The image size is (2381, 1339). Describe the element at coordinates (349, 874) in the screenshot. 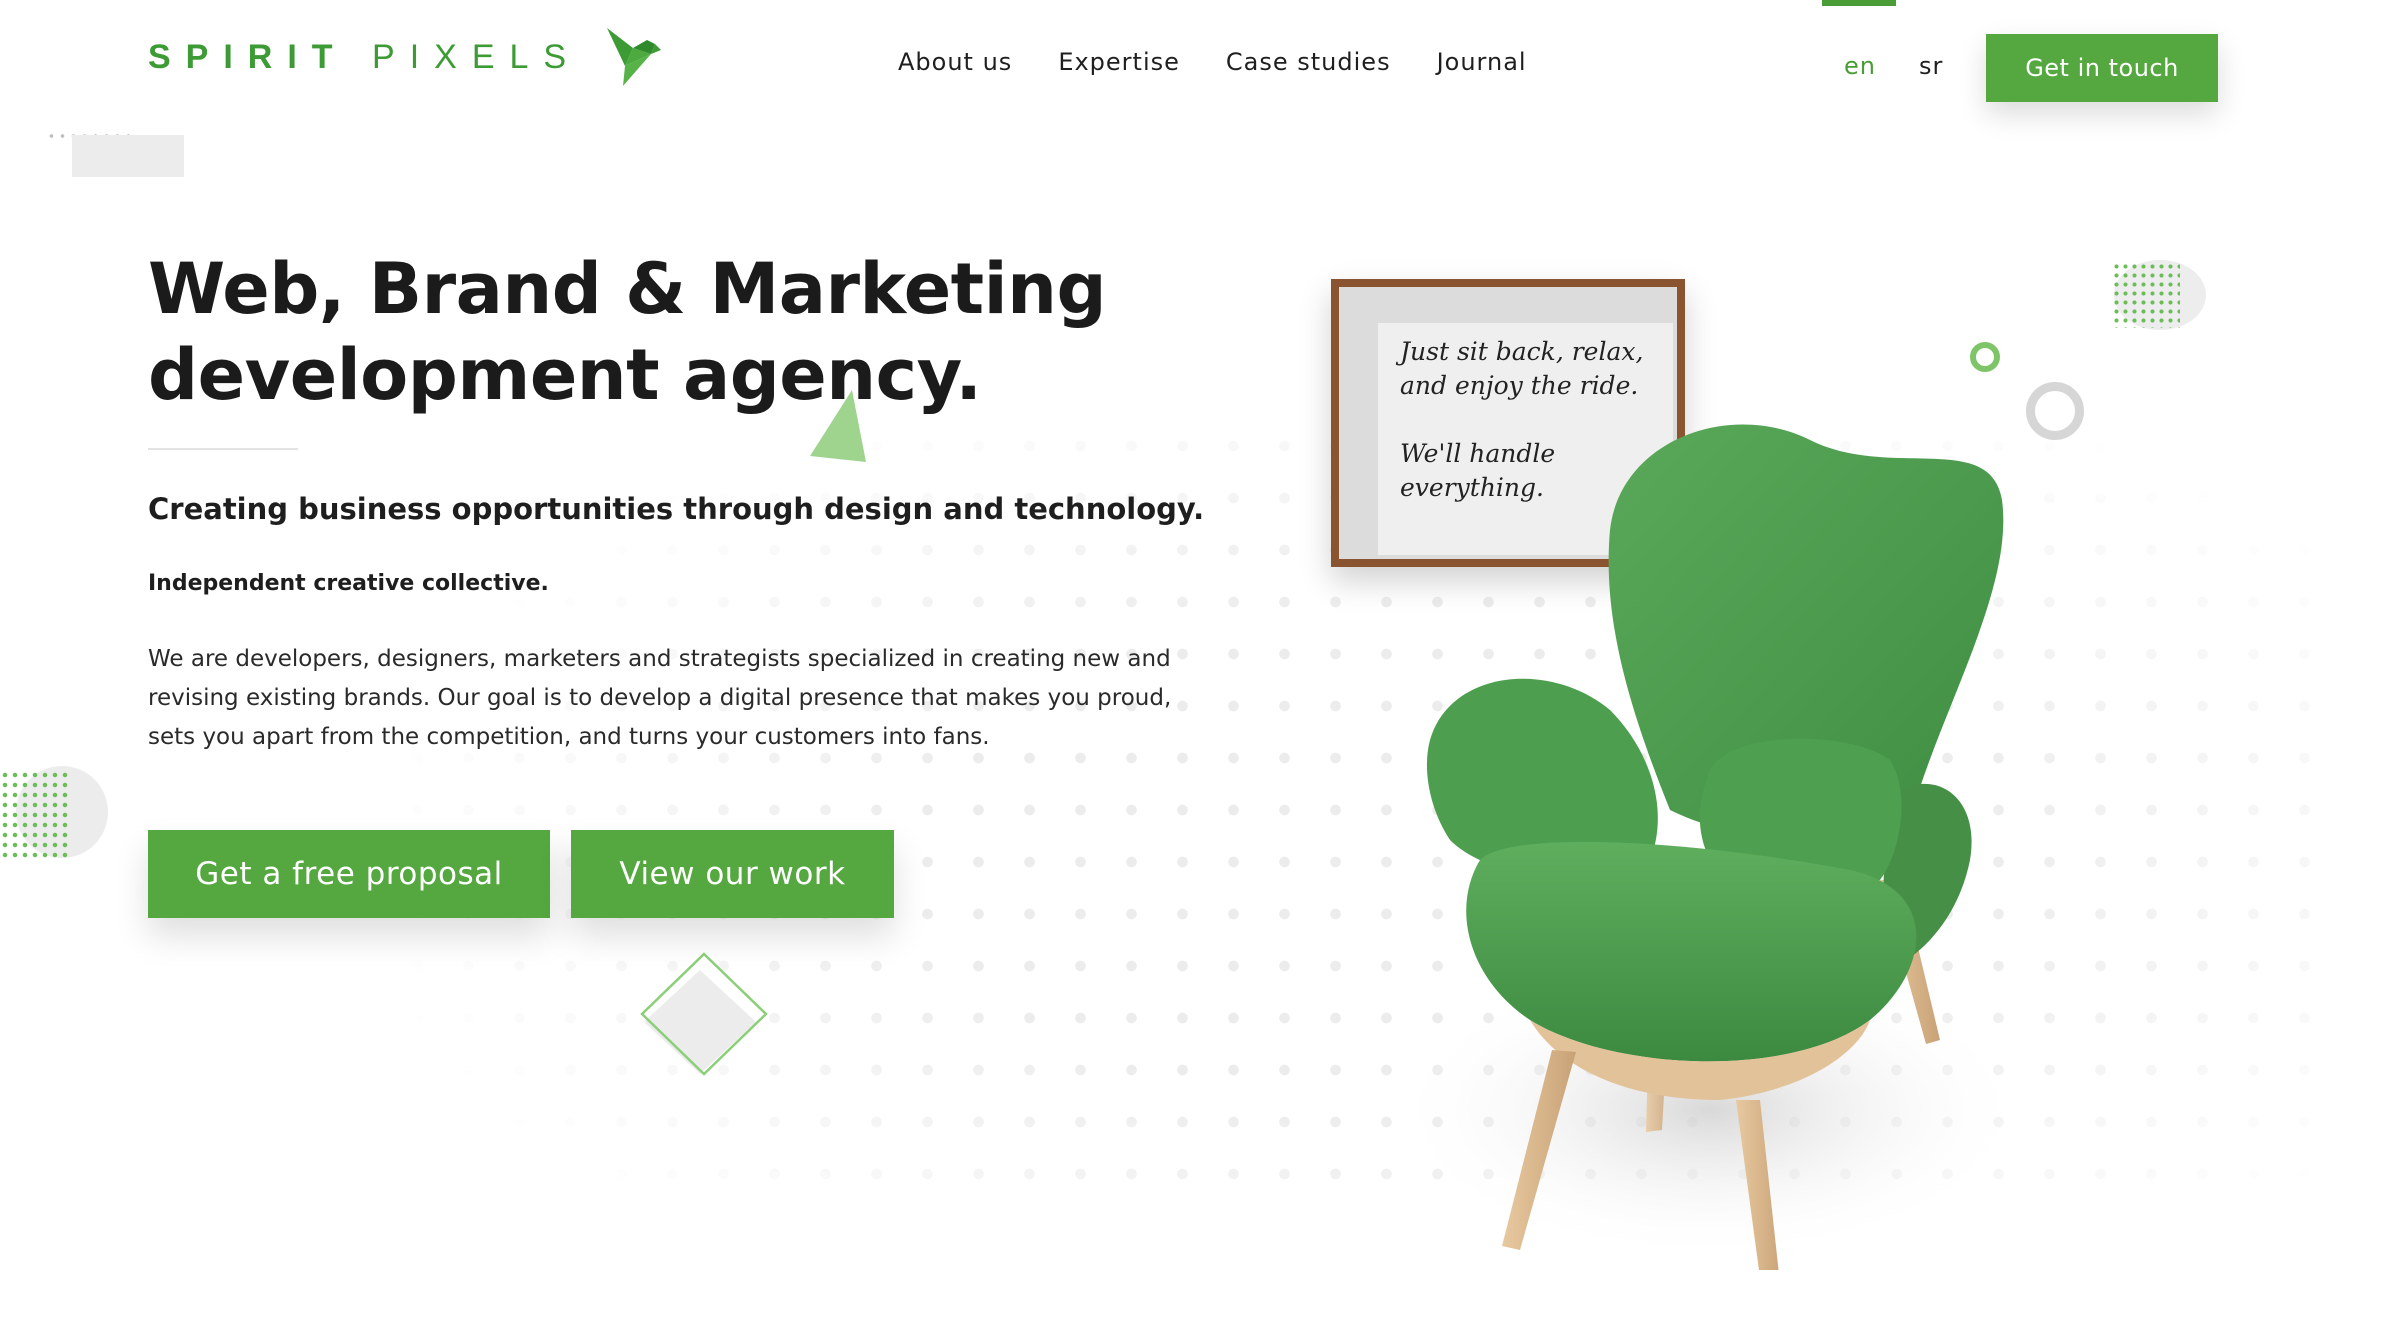

I see `get-free-proposal-button: Get a free proposal` at that location.